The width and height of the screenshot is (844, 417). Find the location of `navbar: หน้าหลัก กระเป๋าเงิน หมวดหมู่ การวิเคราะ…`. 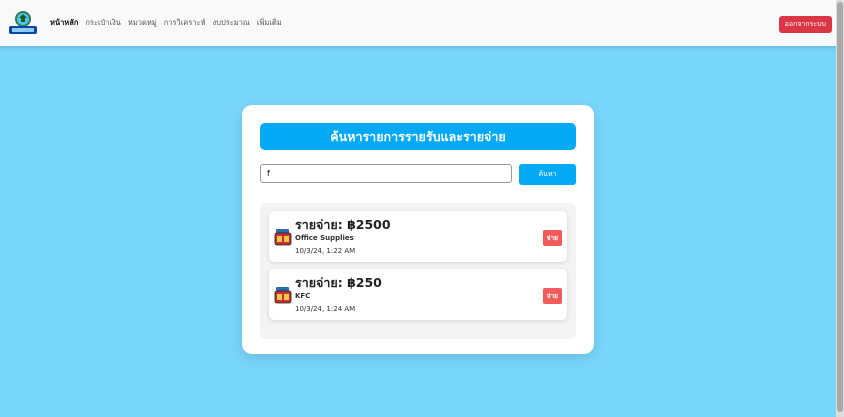

navbar: หน้าหลัก กระเป๋าเงิน หมวดหมู่ การวิเคราะ… is located at coordinates (418, 23).